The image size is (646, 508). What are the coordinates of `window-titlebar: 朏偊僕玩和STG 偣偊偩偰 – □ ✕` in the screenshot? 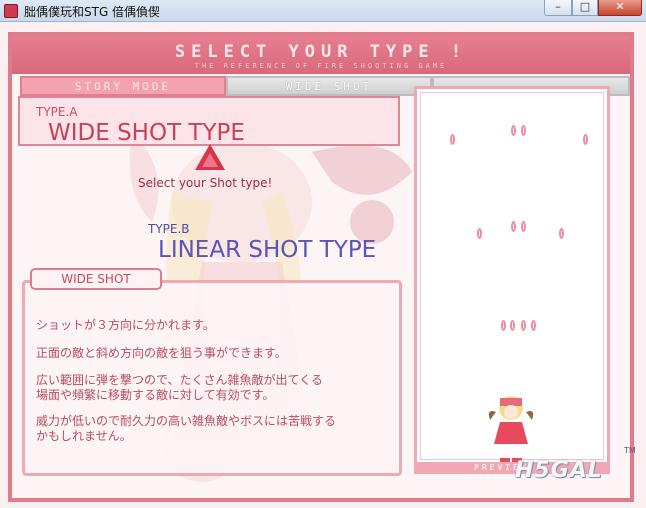 It's located at (323, 11).